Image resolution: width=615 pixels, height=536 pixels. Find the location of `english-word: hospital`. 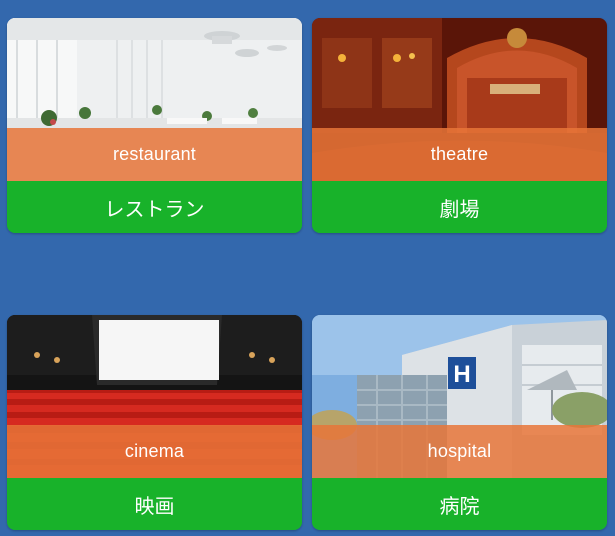

english-word: hospital is located at coordinates (459, 451).